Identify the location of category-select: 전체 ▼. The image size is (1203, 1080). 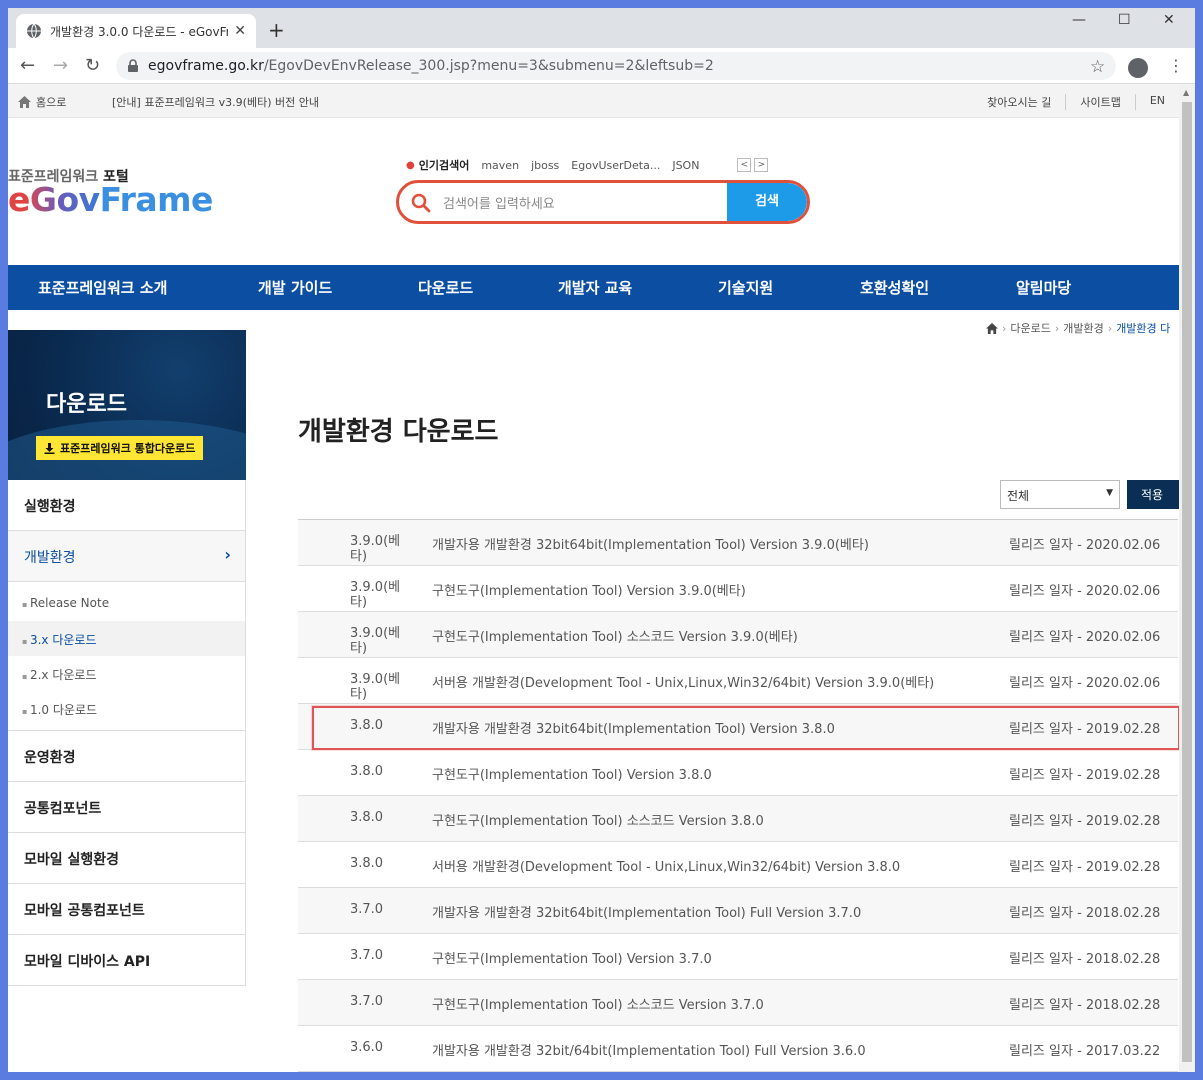
(1060, 494).